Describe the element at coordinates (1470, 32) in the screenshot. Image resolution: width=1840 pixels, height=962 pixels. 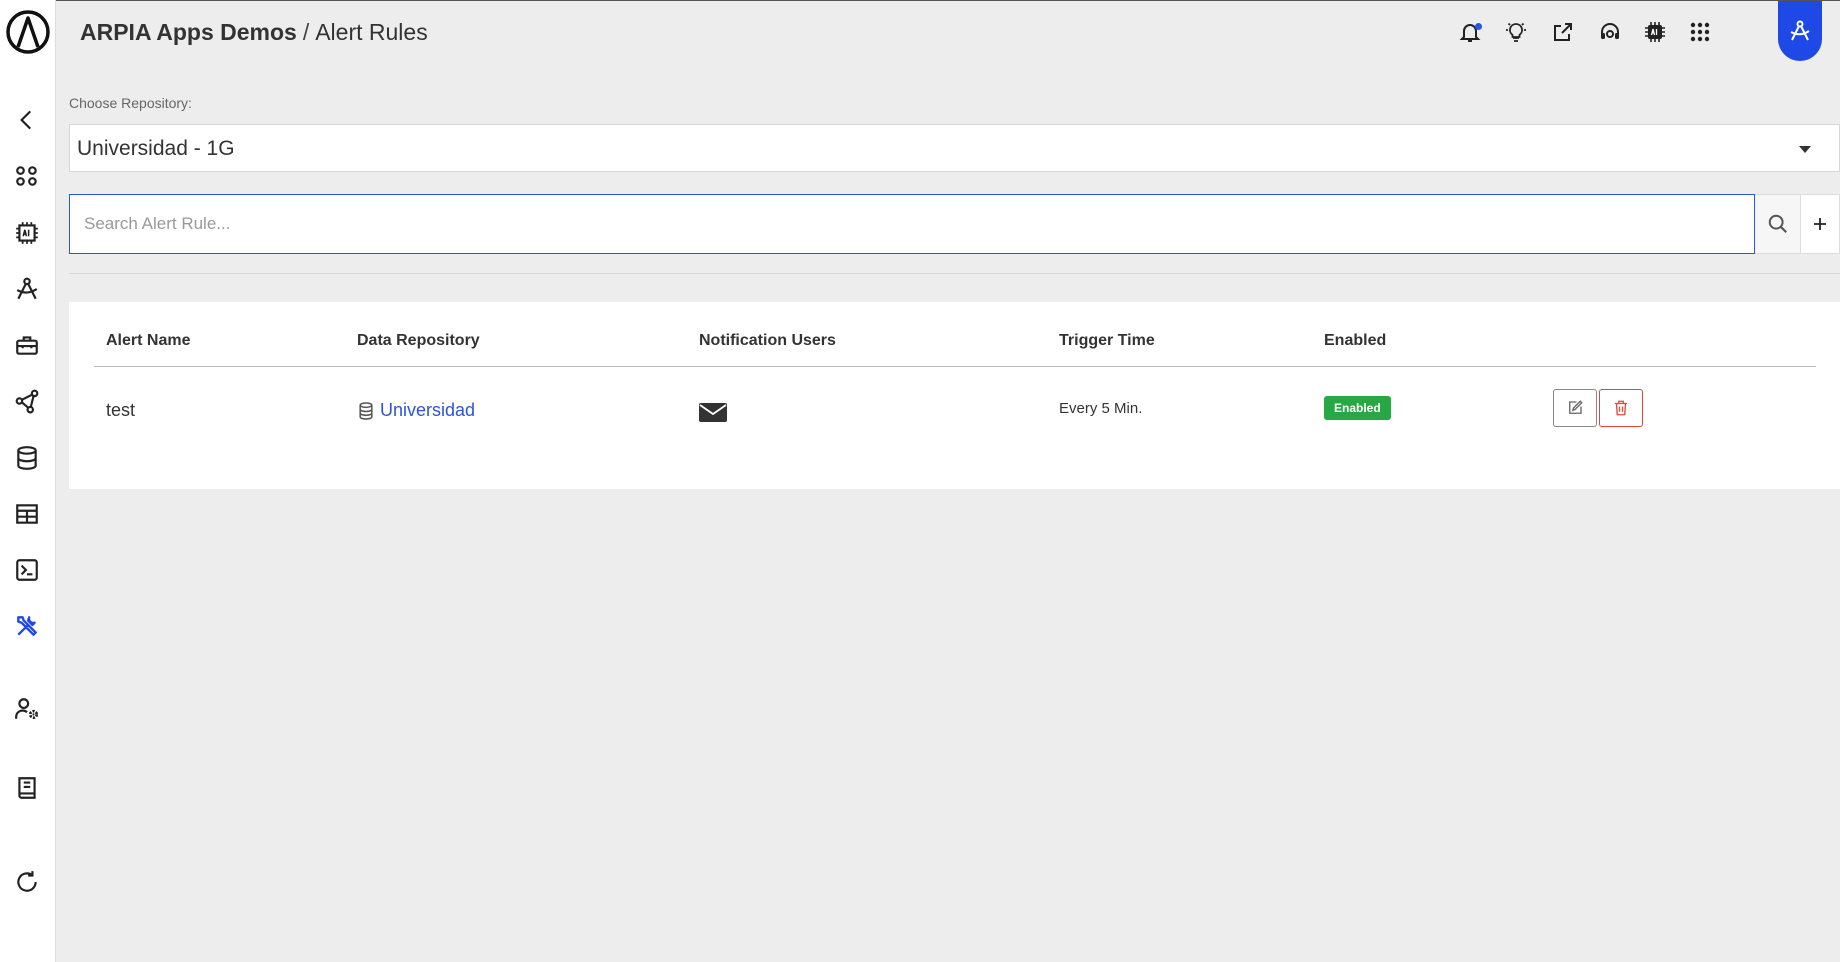
I see `notifications-bell-icon` at that location.